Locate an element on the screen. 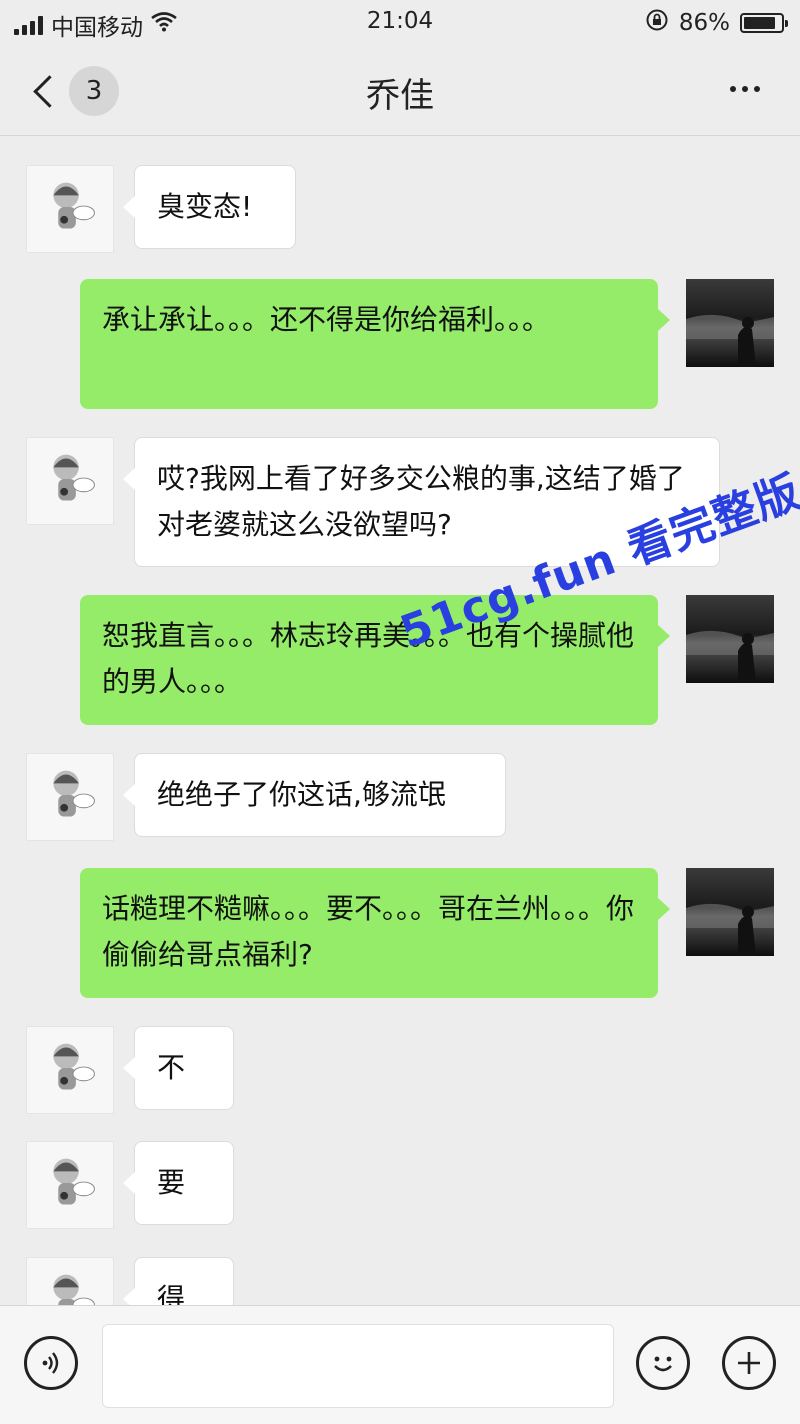 The image size is (800, 1424). emoji-button is located at coordinates (663, 1363).